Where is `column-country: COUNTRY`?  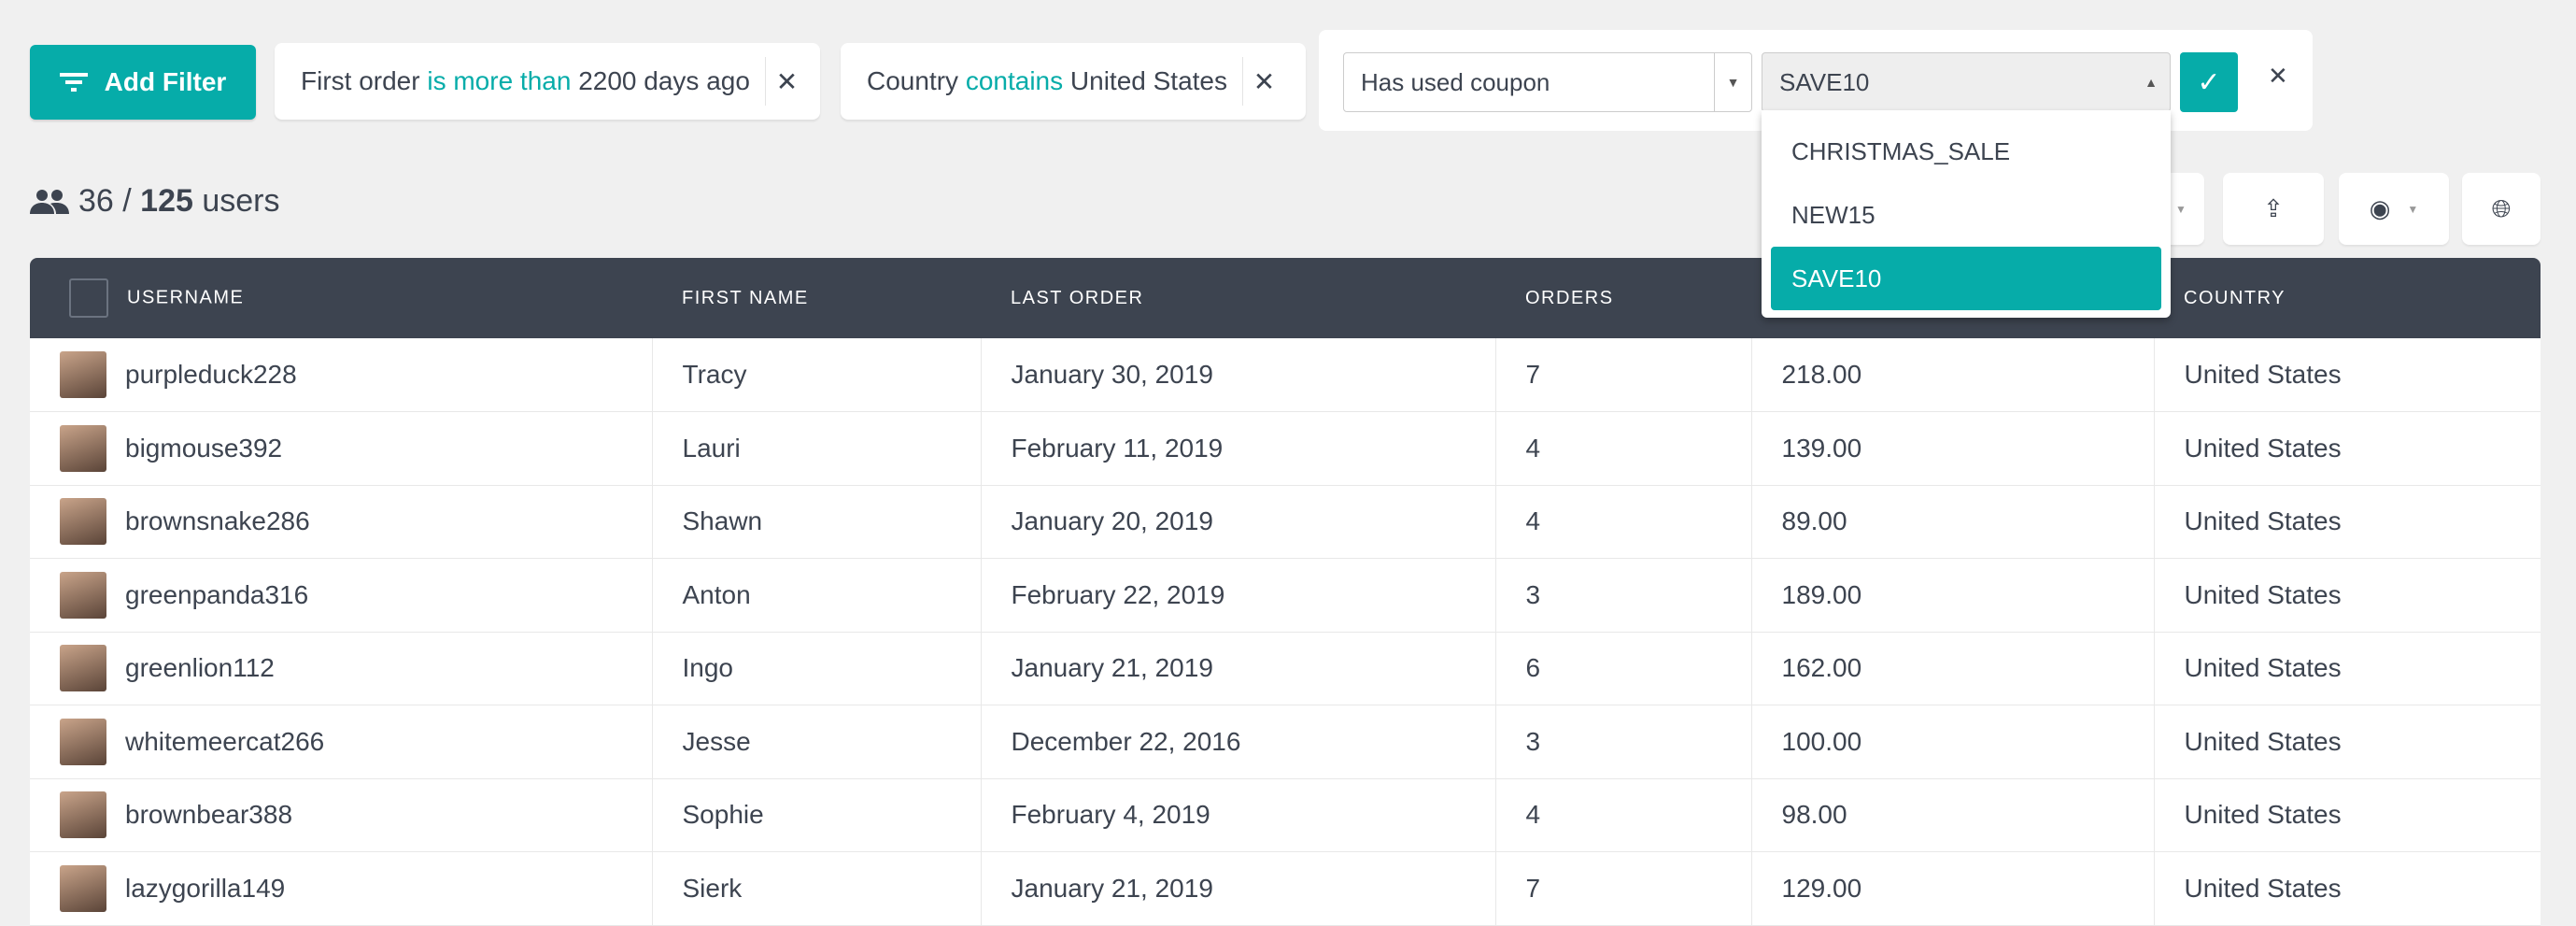 column-country: COUNTRY is located at coordinates (2347, 298).